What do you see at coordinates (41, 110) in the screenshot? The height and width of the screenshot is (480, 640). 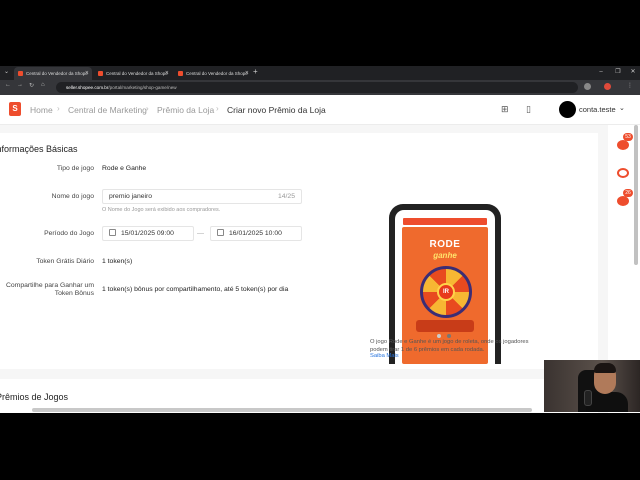 I see `breadcrumb-home: Home` at bounding box center [41, 110].